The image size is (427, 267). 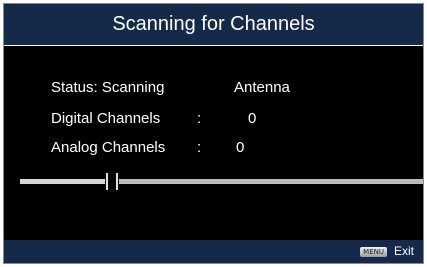 I want to click on digital-channels-count: 0, so click(x=252, y=118).